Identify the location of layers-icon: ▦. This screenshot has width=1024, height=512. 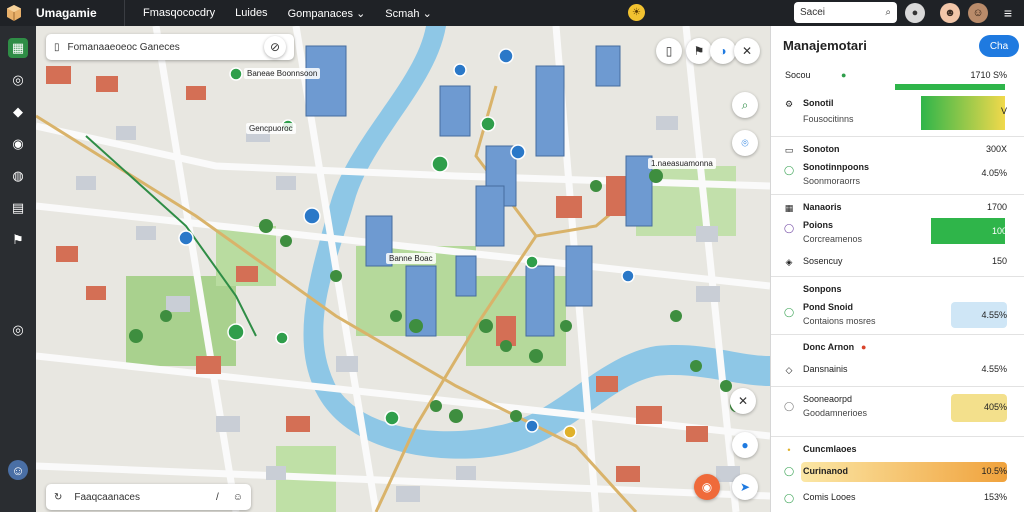
(18, 48).